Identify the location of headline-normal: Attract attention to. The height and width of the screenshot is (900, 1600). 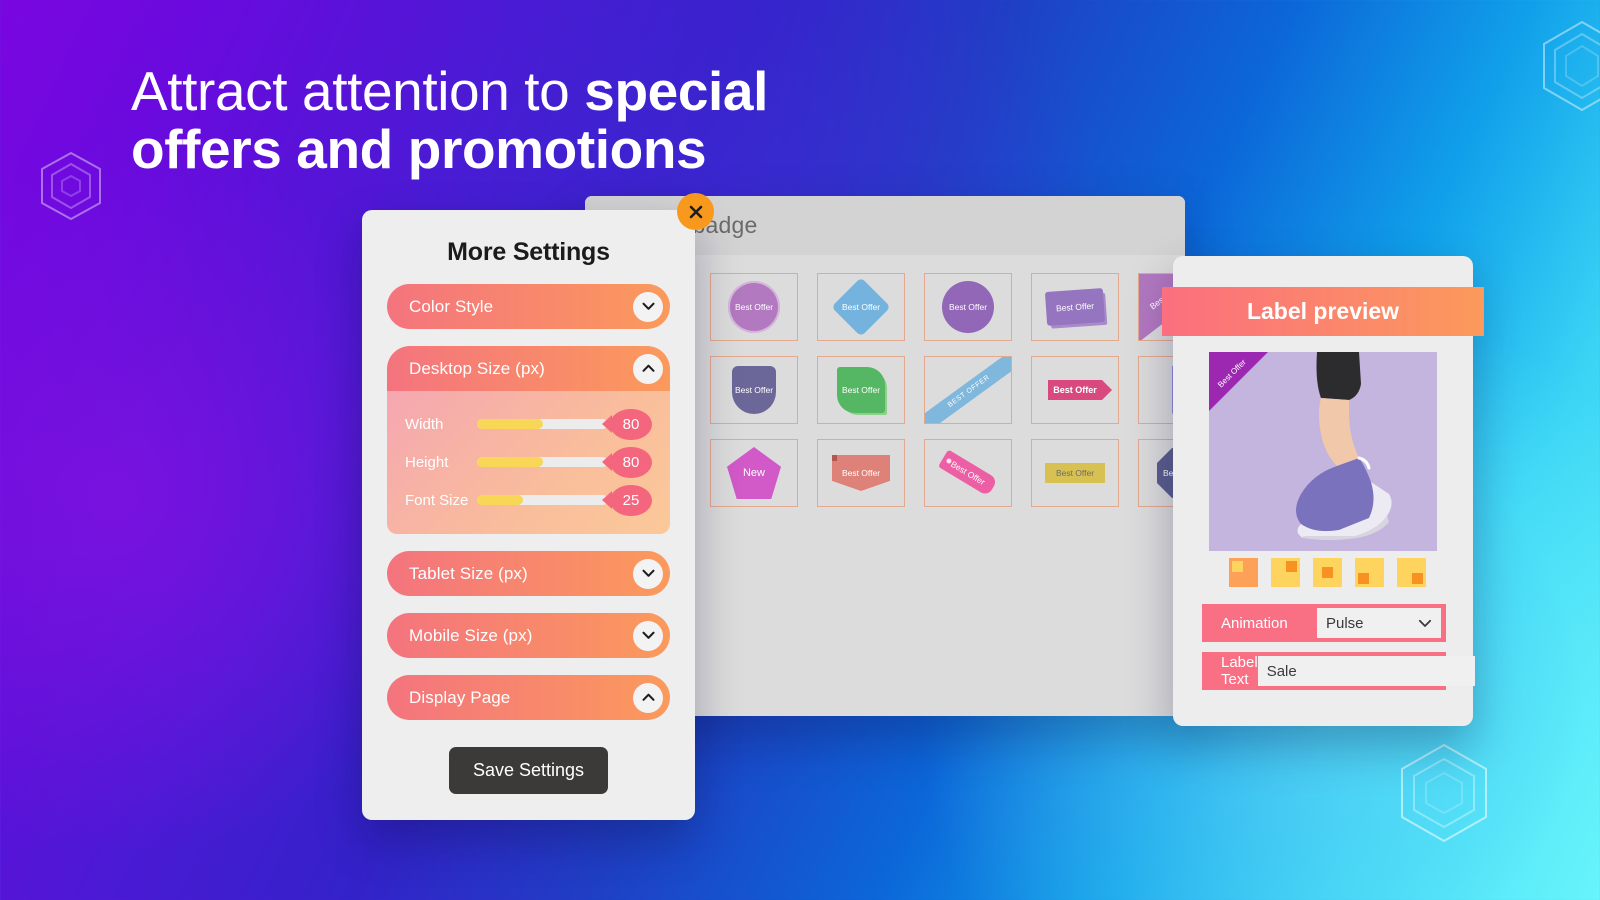
(358, 91).